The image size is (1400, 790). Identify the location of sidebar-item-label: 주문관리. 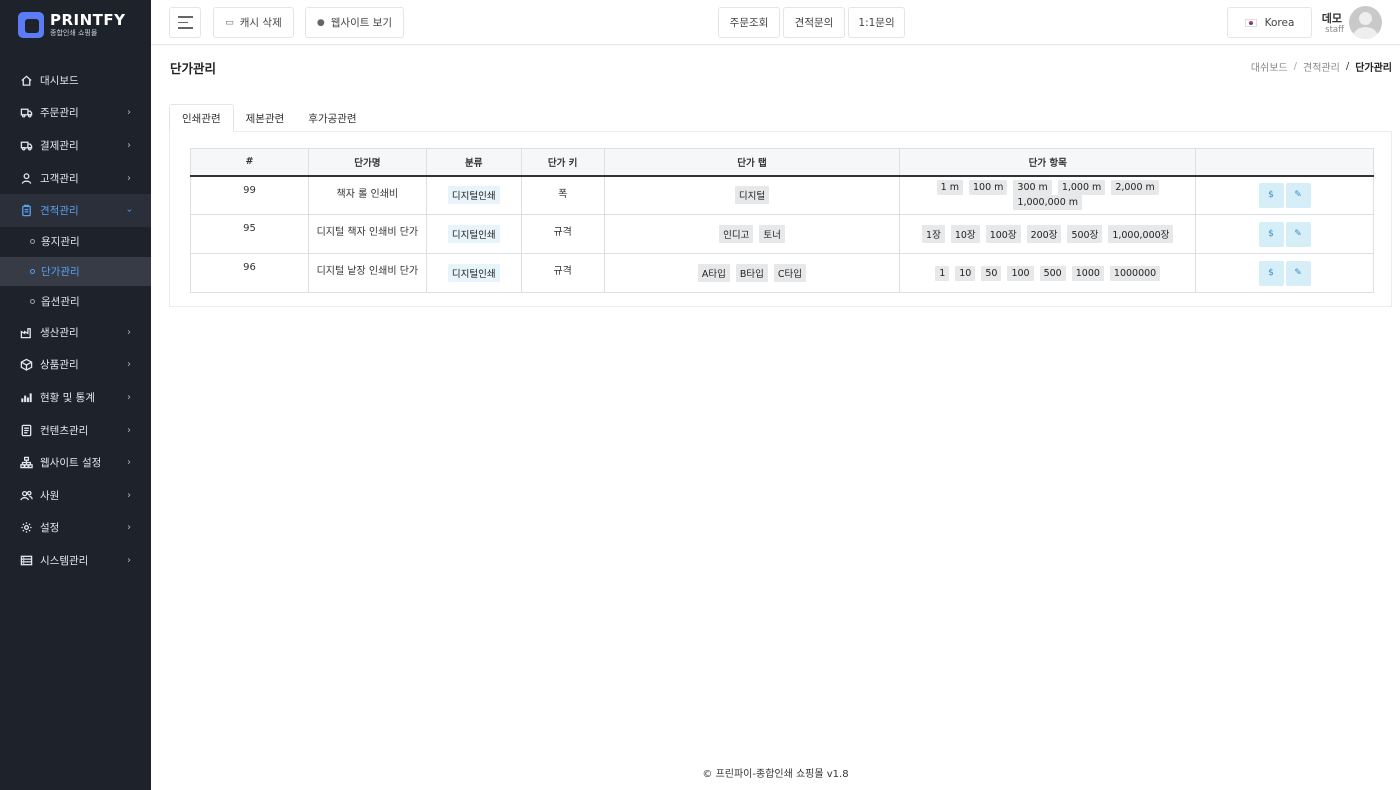
(59, 113).